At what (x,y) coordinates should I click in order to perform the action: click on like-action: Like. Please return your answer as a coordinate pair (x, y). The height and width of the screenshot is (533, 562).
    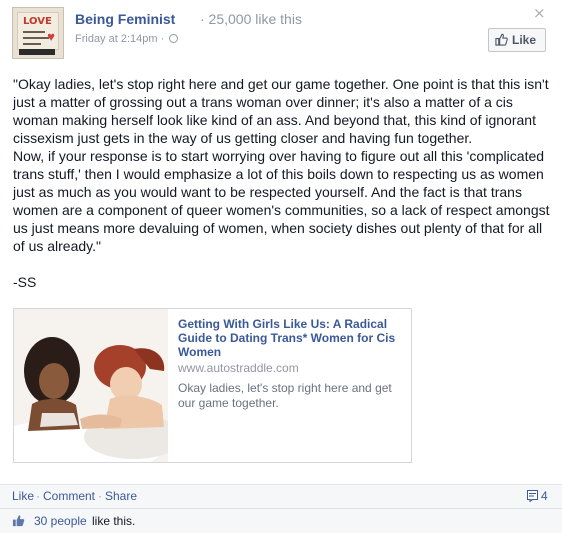
    Looking at the image, I should click on (23, 496).